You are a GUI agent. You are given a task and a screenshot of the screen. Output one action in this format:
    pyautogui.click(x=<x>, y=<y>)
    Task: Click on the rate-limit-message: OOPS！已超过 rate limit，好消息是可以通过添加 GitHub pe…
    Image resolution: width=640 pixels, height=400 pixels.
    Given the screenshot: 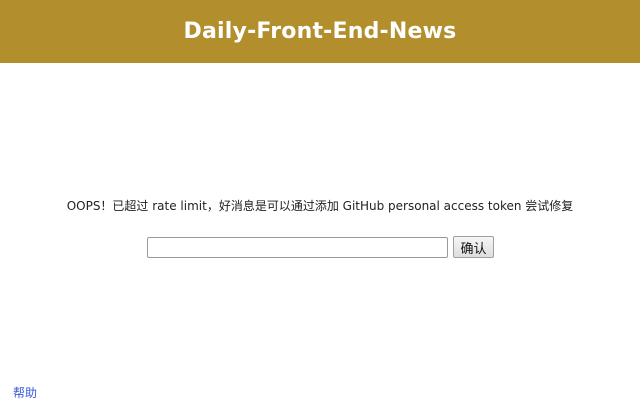 What is the action you would take?
    pyautogui.click(x=320, y=206)
    